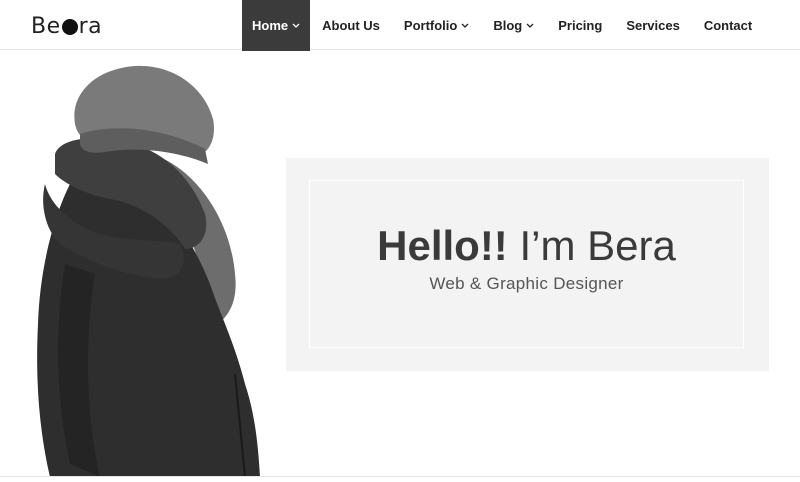 Image resolution: width=800 pixels, height=482 pixels. What do you see at coordinates (442, 245) in the screenshot?
I see `hero-greeting-bold: Hello!!` at bounding box center [442, 245].